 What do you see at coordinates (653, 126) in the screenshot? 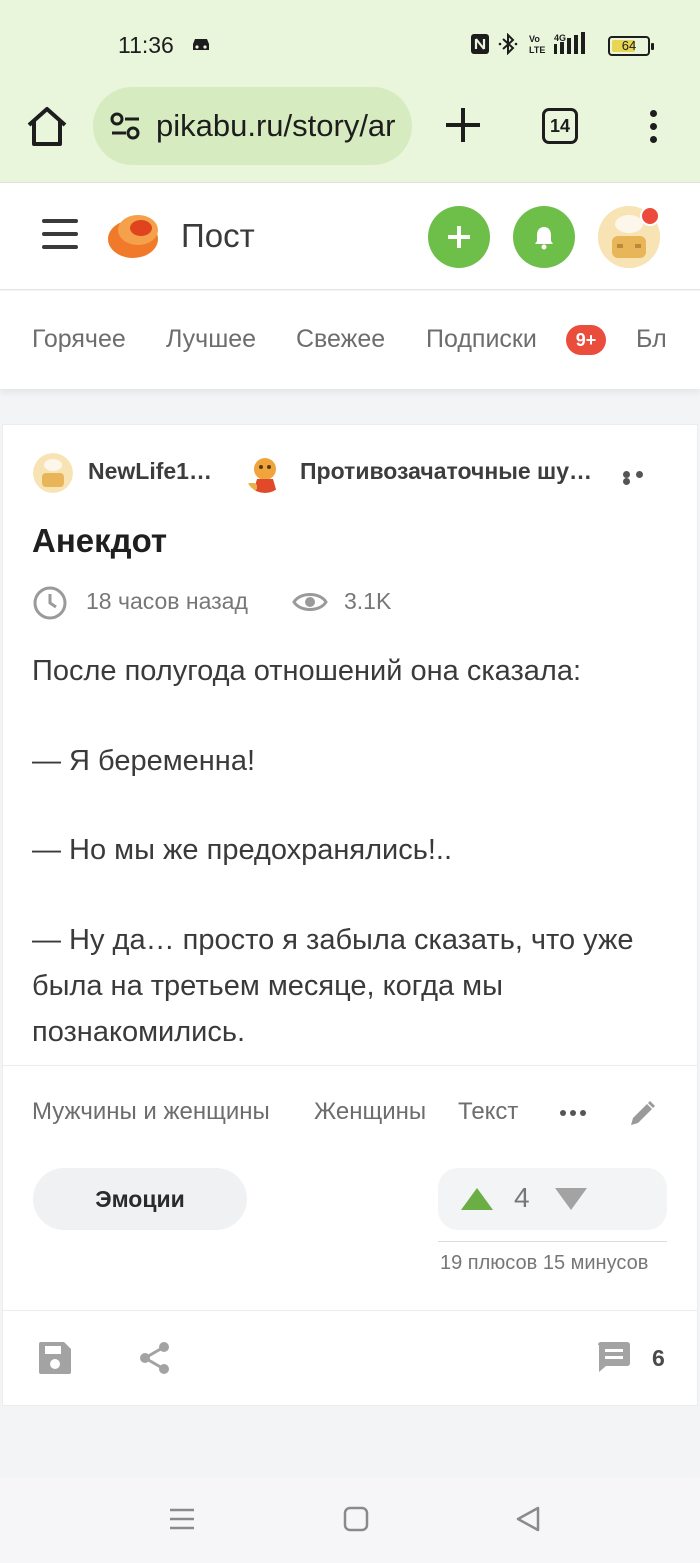
I see `browser-menu-icon` at bounding box center [653, 126].